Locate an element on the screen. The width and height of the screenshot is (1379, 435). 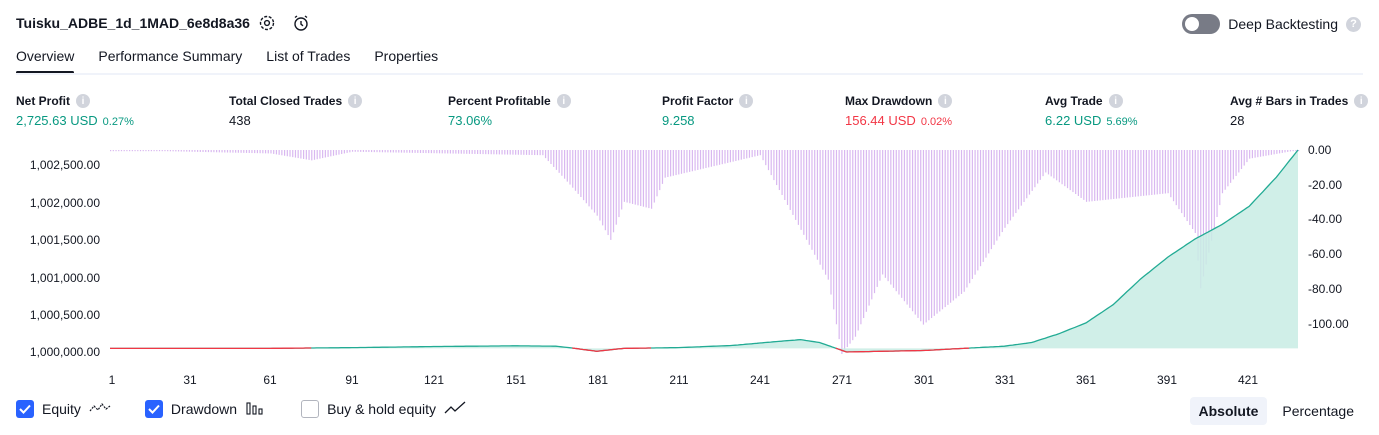
settings-gear-icon is located at coordinates (267, 23).